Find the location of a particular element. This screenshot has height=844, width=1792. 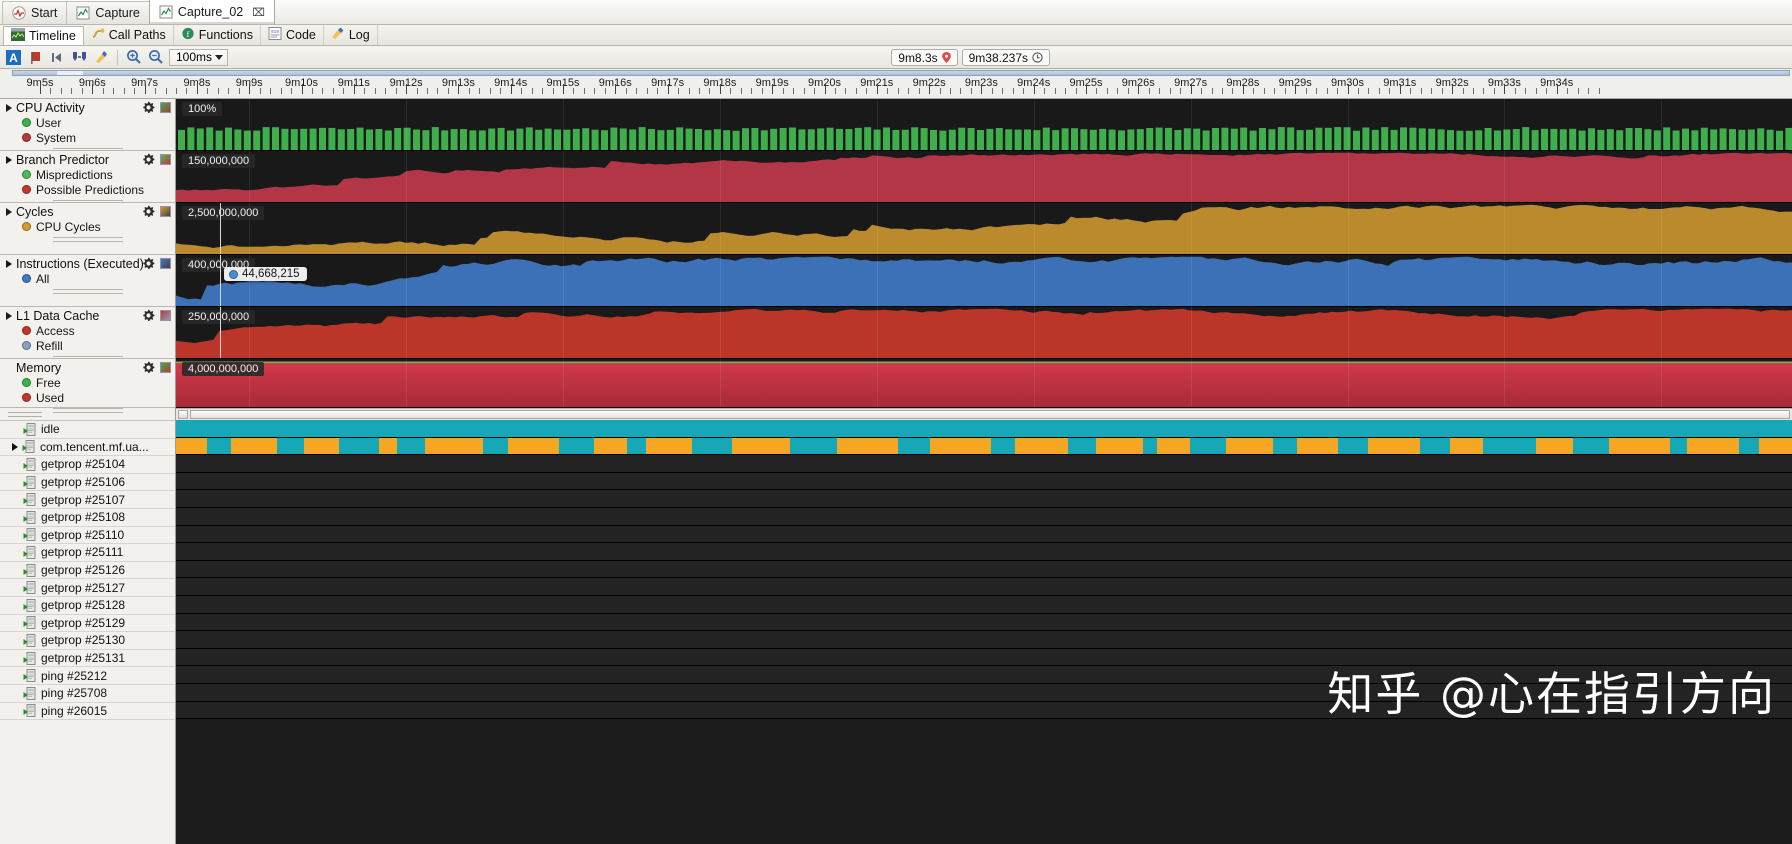

series-item: Refill is located at coordinates (87, 345).